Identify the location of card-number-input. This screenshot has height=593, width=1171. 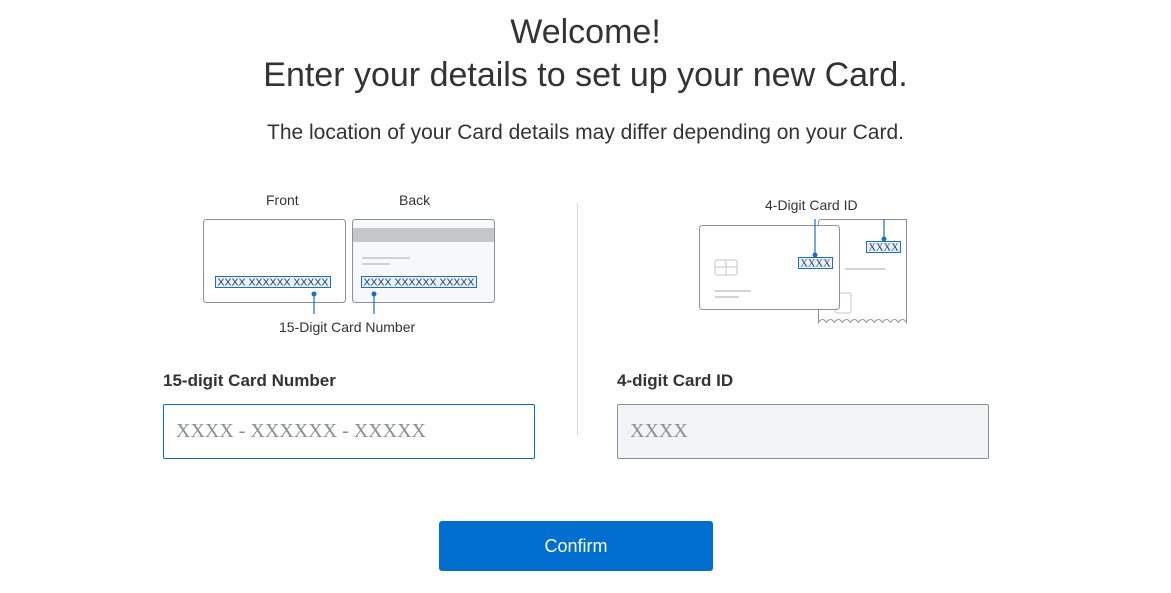
(349, 431).